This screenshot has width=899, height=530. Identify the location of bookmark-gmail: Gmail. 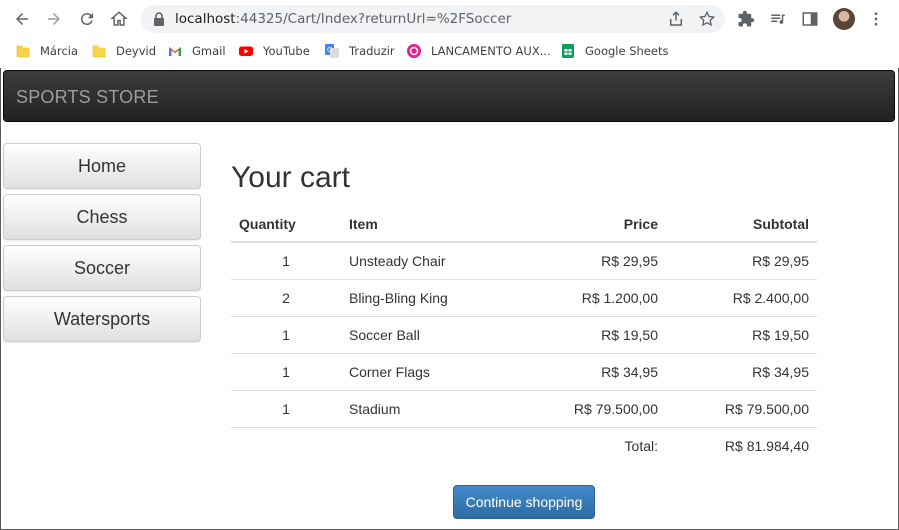
(197, 51).